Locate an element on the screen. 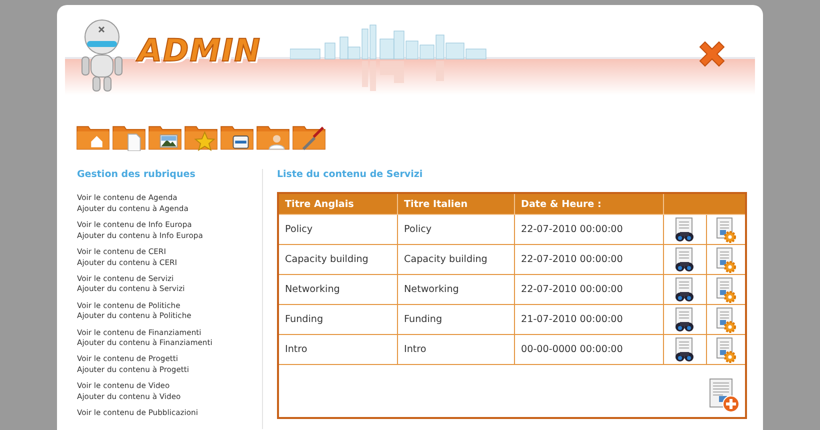 This screenshot has width=820, height=430. table-cell: 21-07-2010 00:00:00 is located at coordinates (589, 319).